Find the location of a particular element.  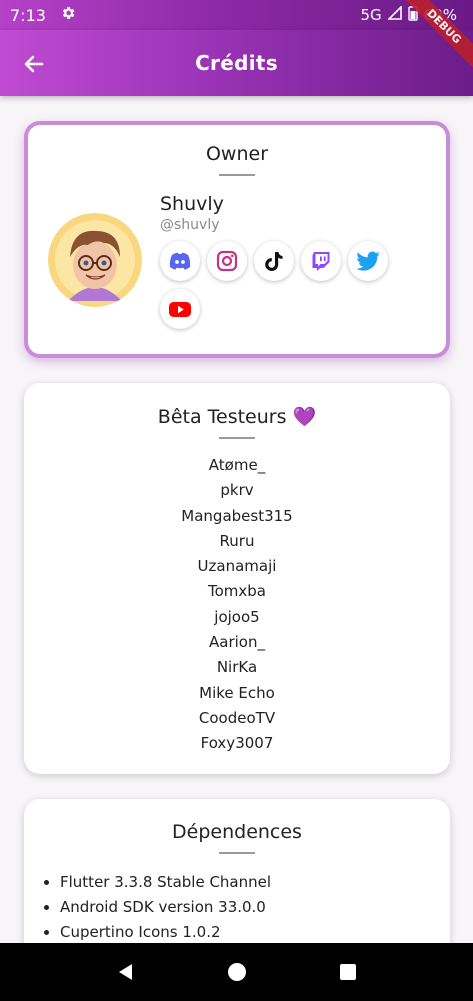

owner-section-title: Owner is located at coordinates (237, 154).